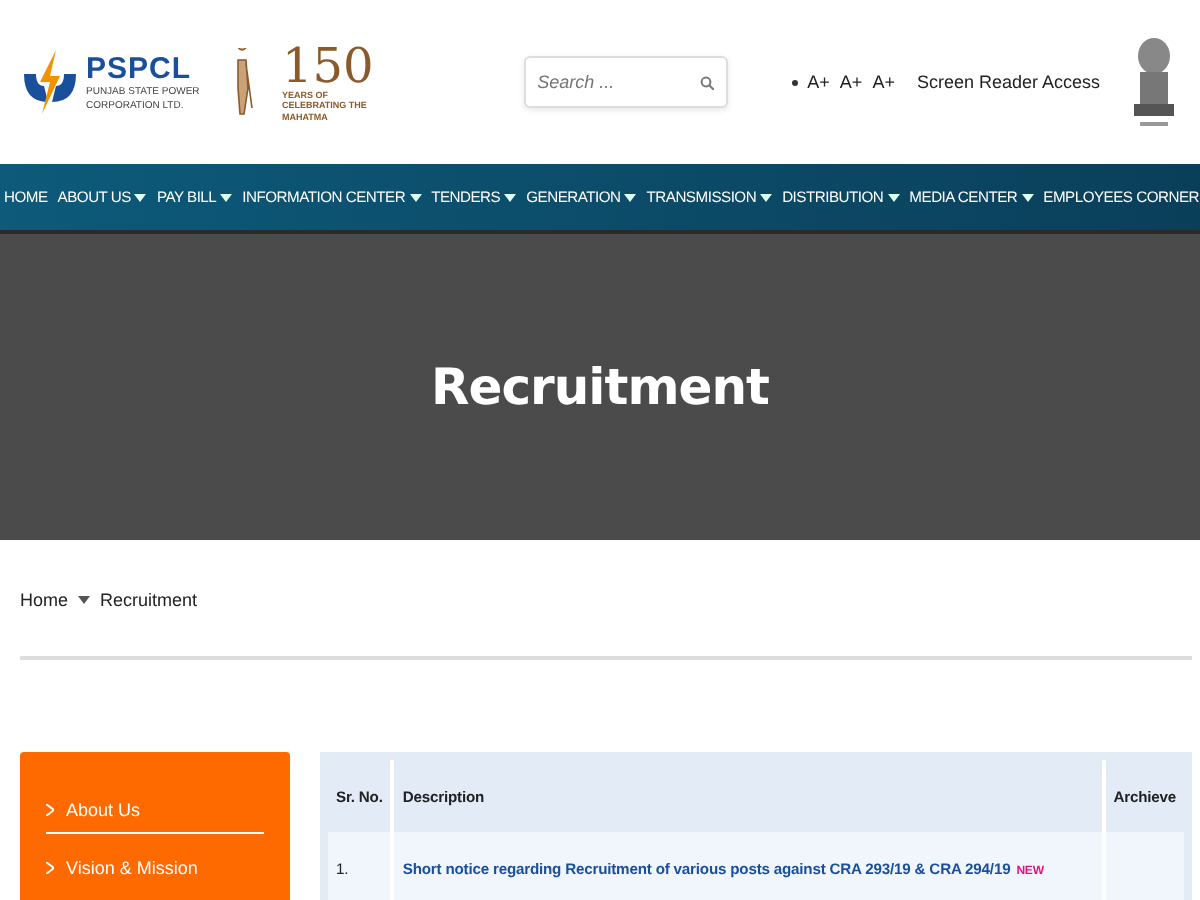 This screenshot has width=1200, height=900. What do you see at coordinates (149, 600) in the screenshot?
I see `breadcrumb-item: Recruitment` at bounding box center [149, 600].